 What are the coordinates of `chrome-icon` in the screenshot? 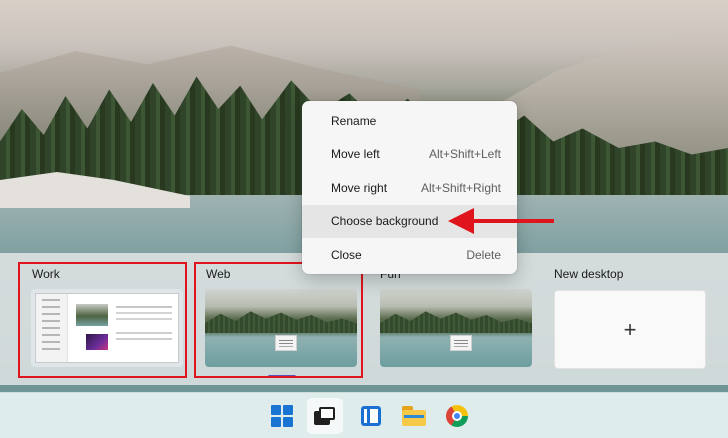 It's located at (457, 416).